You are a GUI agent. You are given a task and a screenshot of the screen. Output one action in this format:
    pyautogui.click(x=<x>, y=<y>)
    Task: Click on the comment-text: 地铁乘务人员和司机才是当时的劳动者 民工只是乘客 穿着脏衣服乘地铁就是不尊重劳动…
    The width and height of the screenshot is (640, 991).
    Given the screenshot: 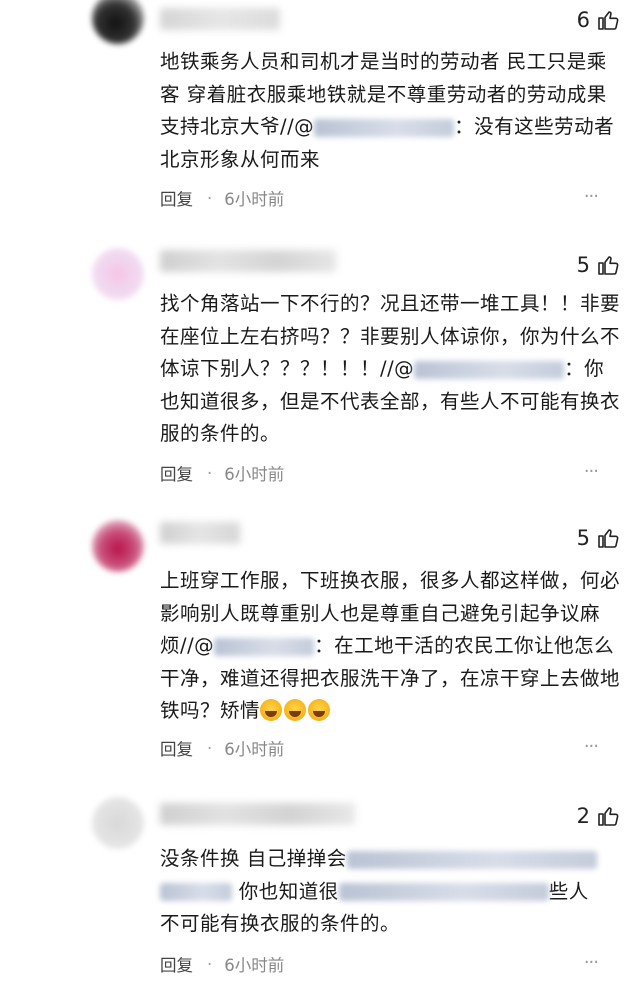 What is the action you would take?
    pyautogui.click(x=390, y=111)
    